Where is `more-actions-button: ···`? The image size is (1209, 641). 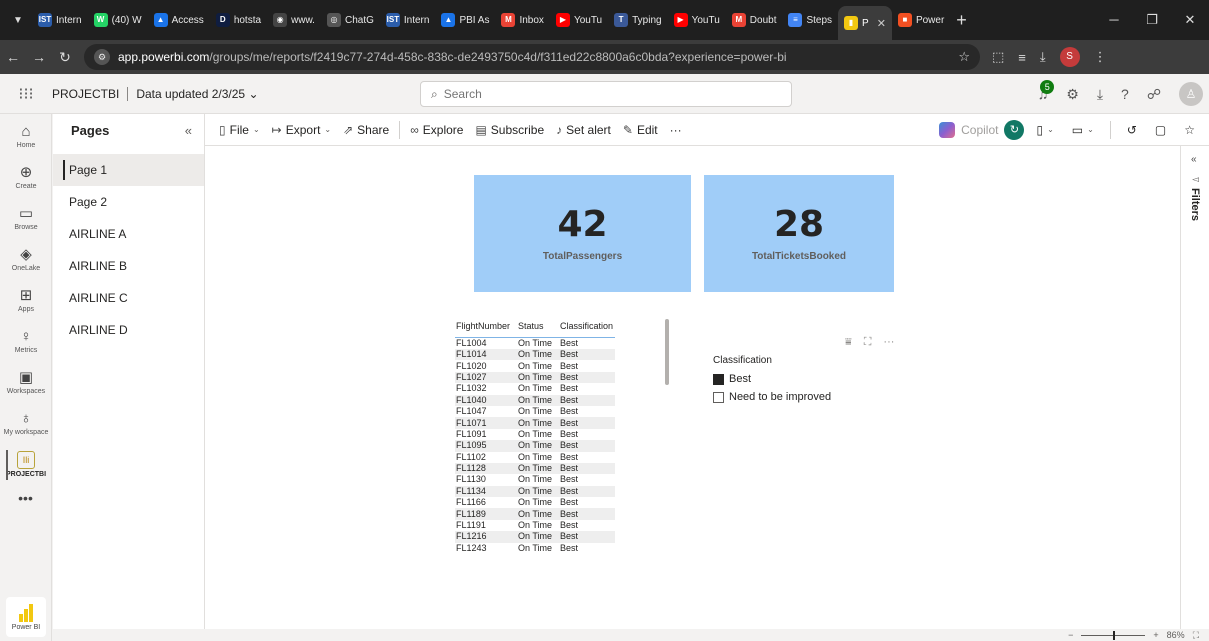 more-actions-button: ··· is located at coordinates (676, 130).